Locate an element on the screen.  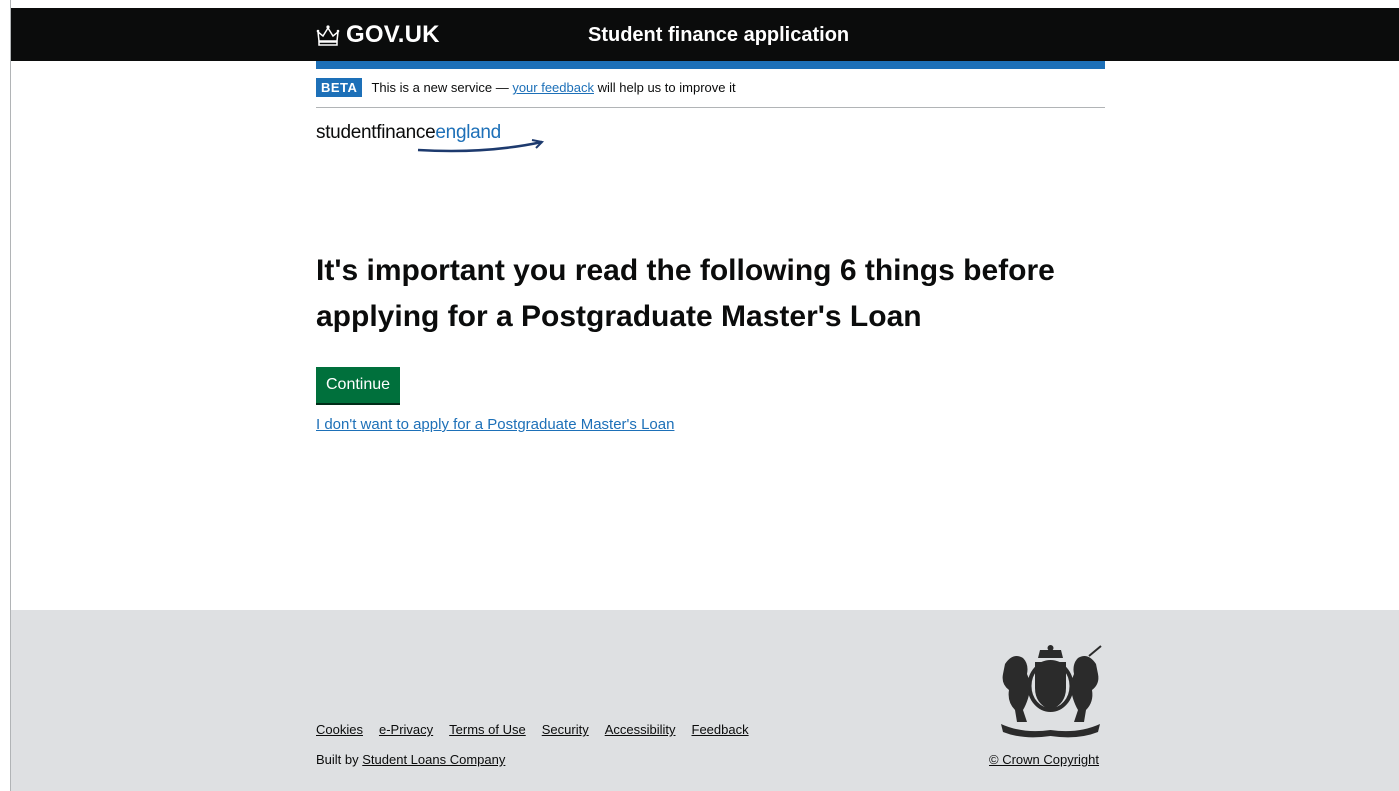
govuk-logo-text: GOV.UK is located at coordinates (393, 34).